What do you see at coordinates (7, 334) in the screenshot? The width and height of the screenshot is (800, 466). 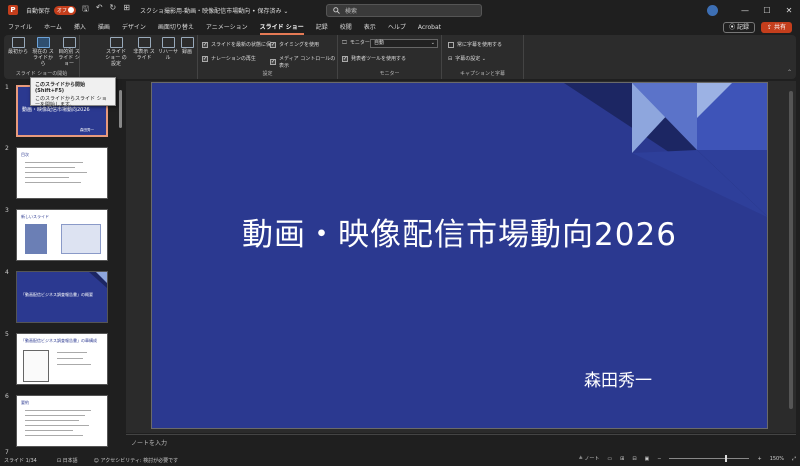 I see `thumb-number: 5` at bounding box center [7, 334].